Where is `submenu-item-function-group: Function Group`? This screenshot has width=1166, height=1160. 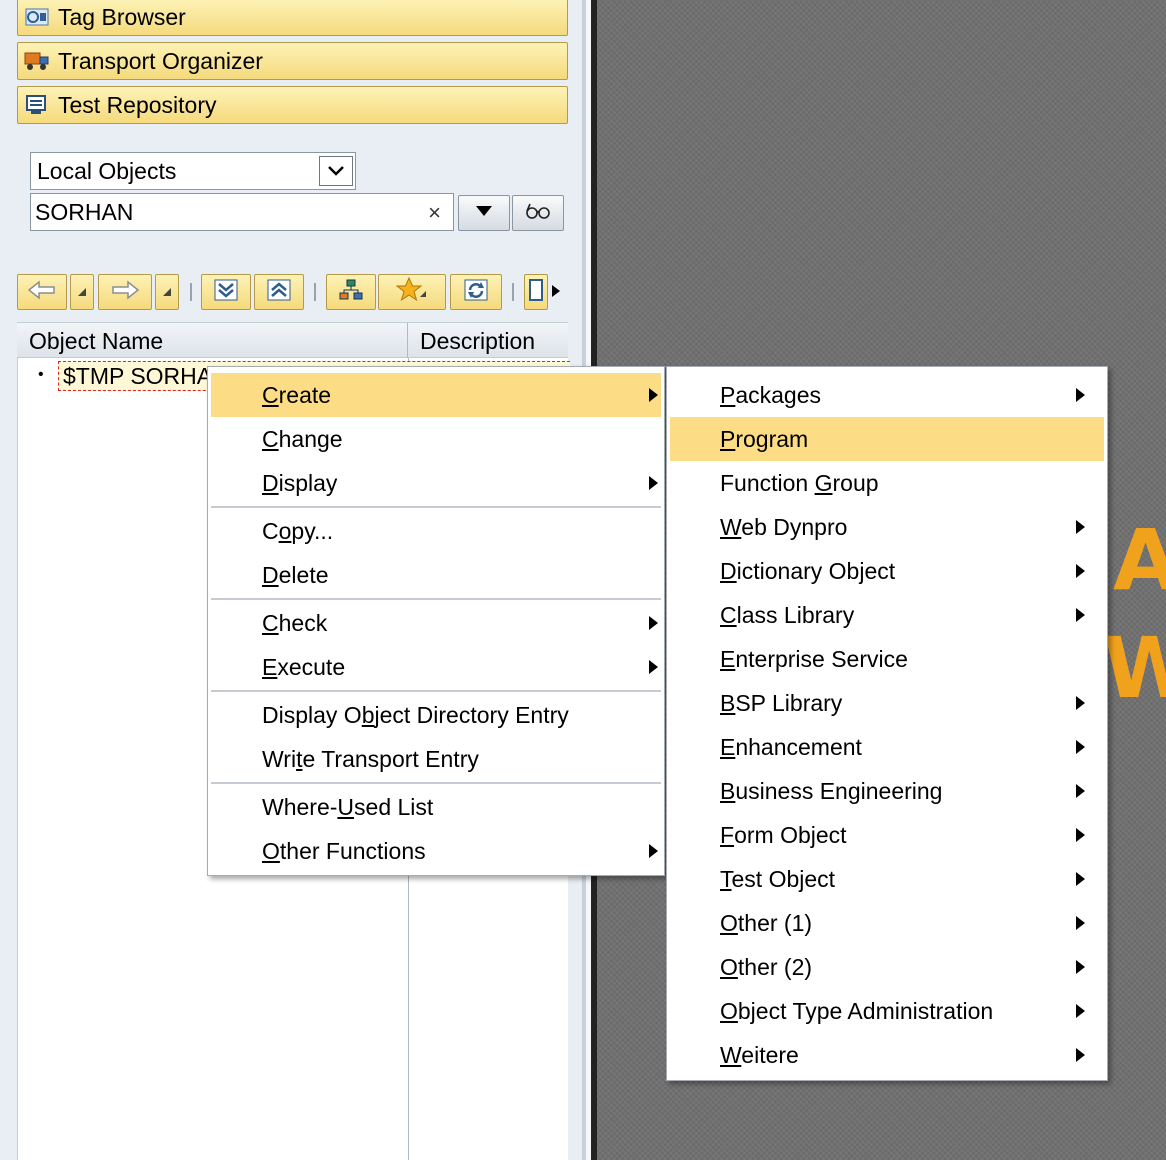
submenu-item-function-group: Function Group is located at coordinates (887, 483).